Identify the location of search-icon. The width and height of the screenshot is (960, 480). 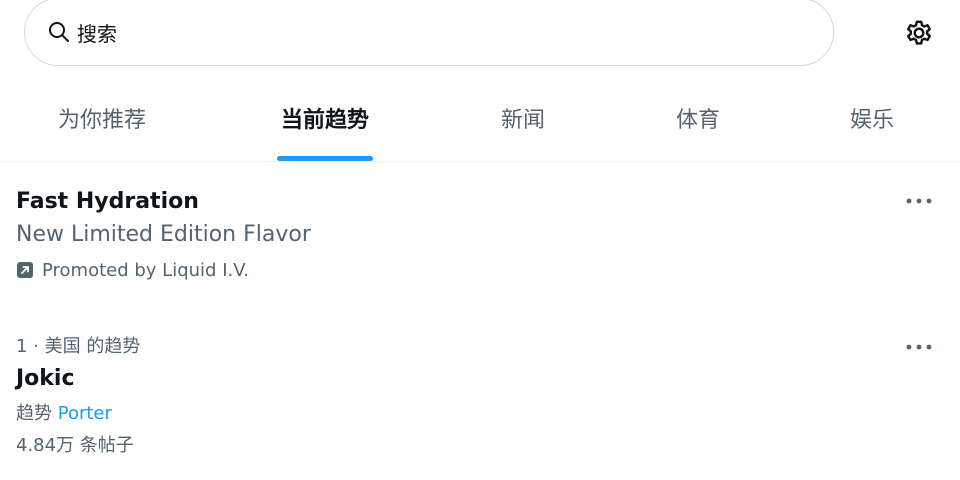
(59, 32).